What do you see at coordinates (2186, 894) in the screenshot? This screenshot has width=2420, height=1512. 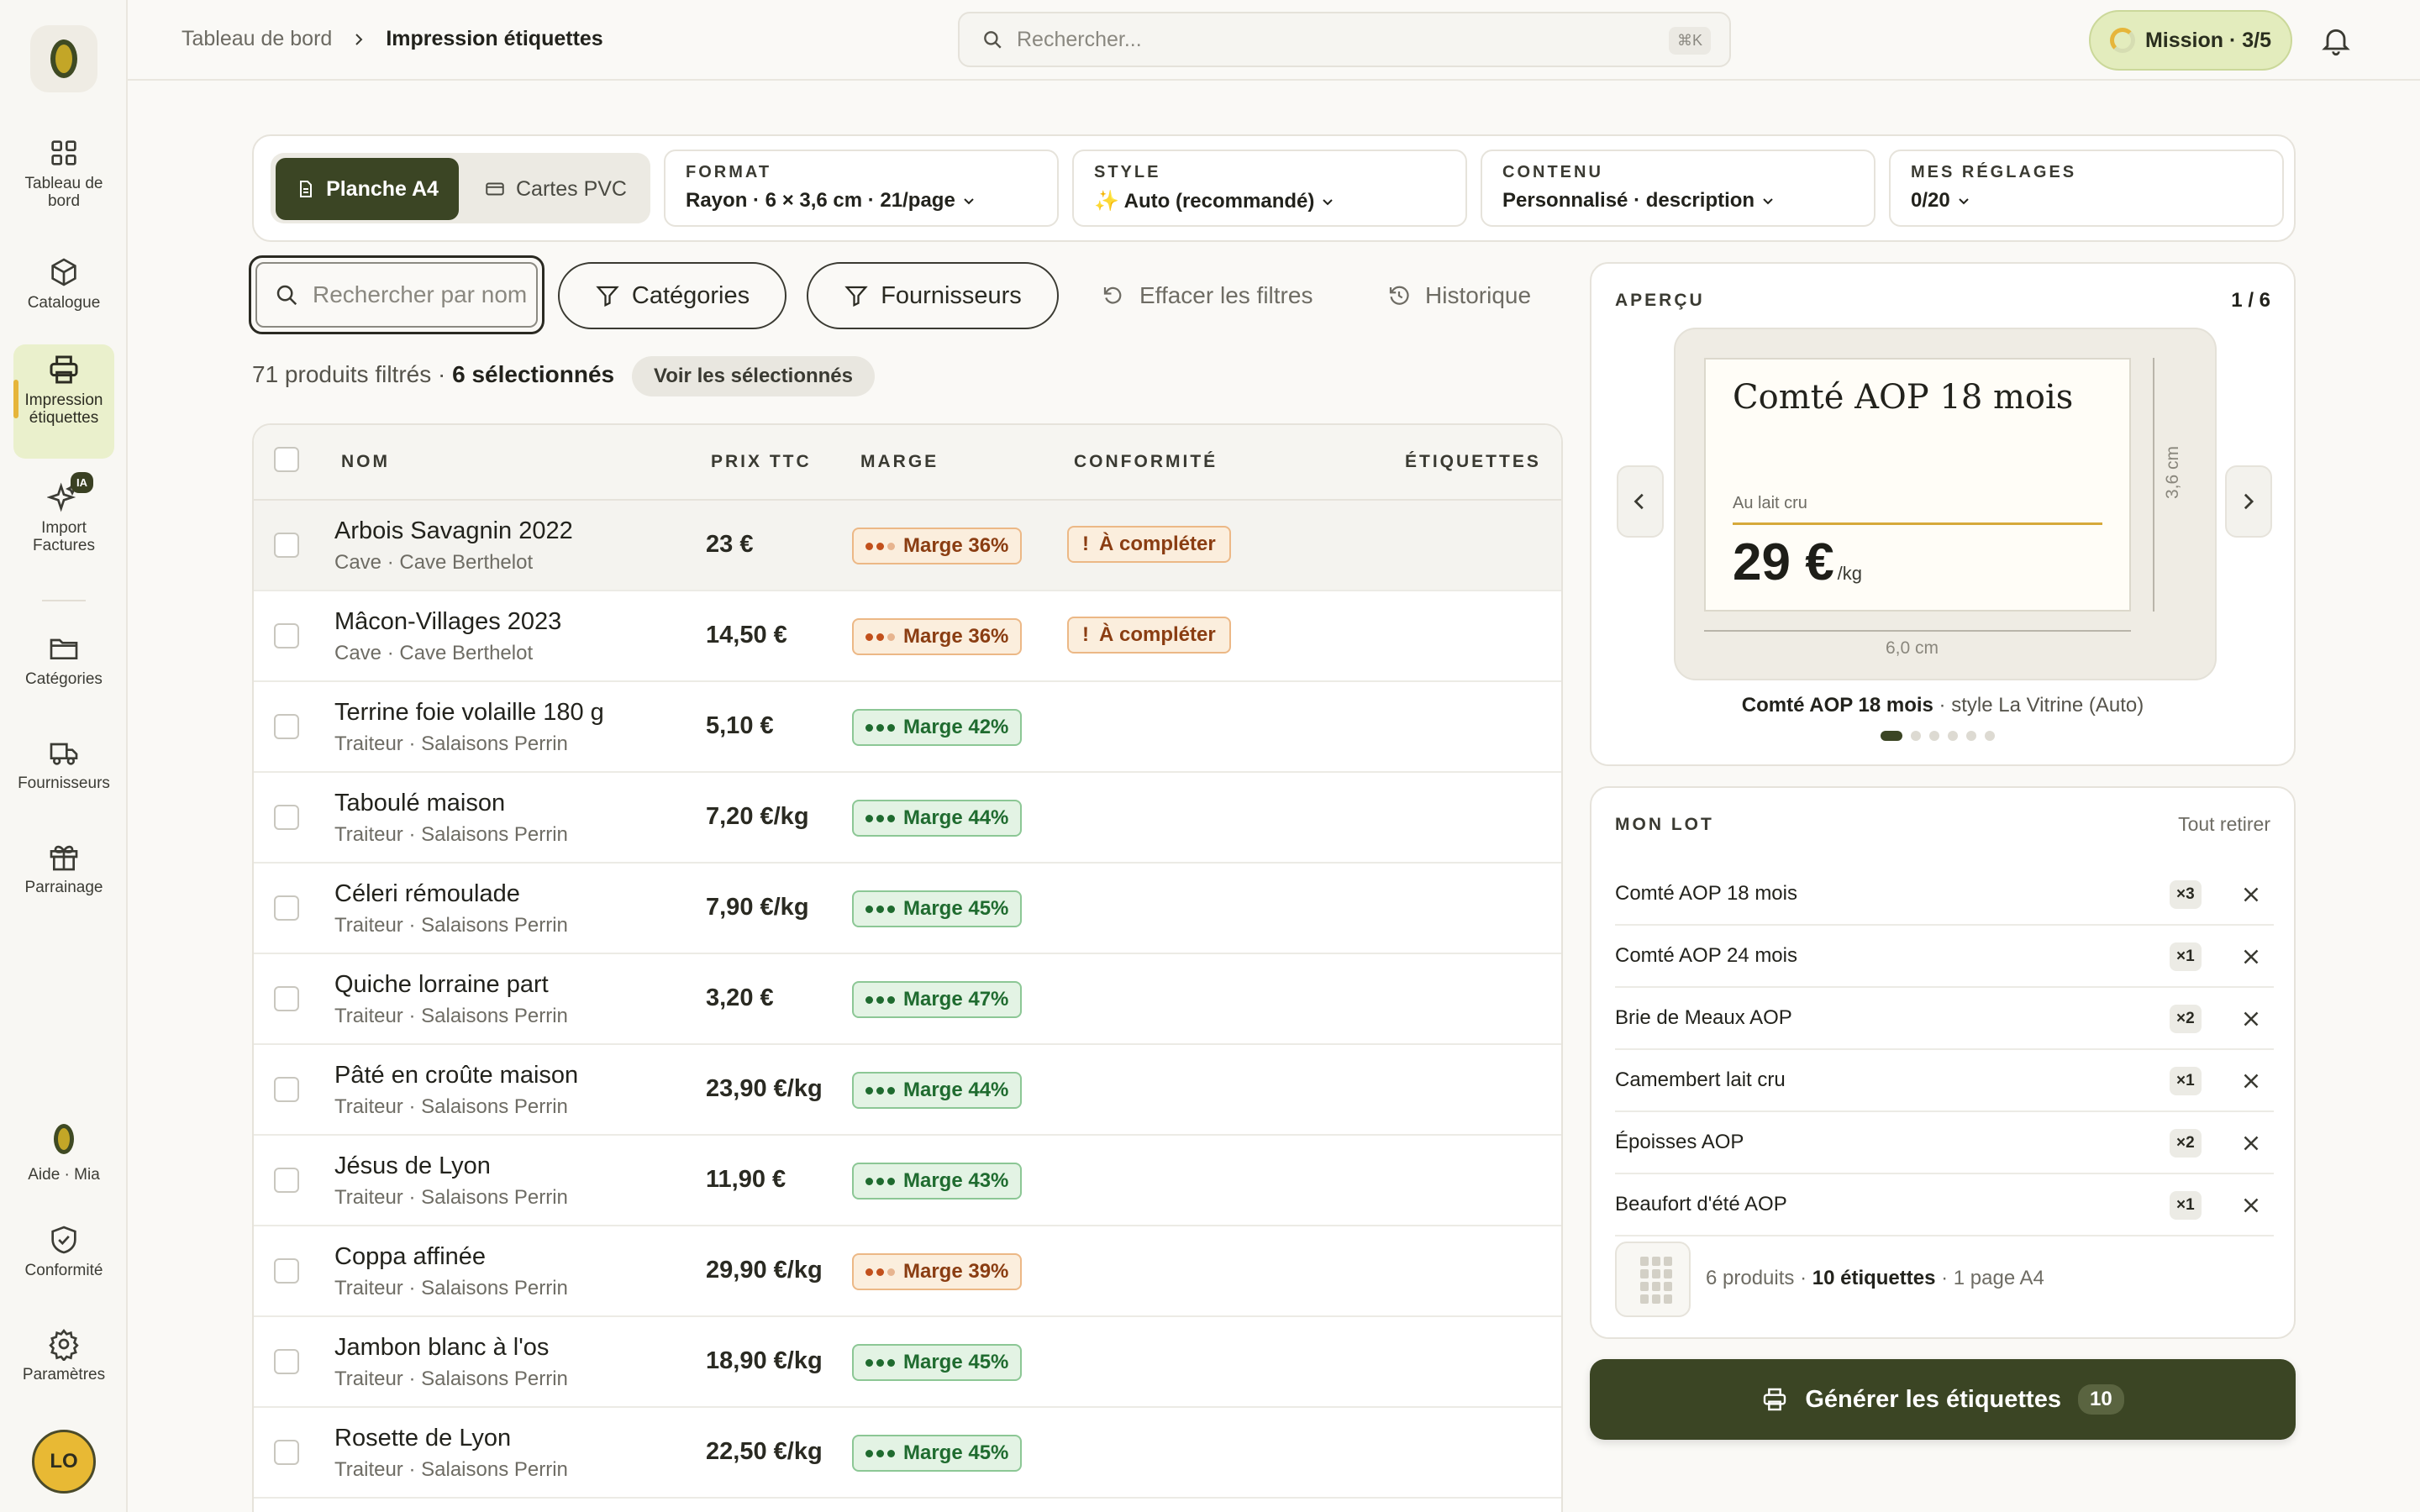 I see `batch-item-quantity: ×3` at bounding box center [2186, 894].